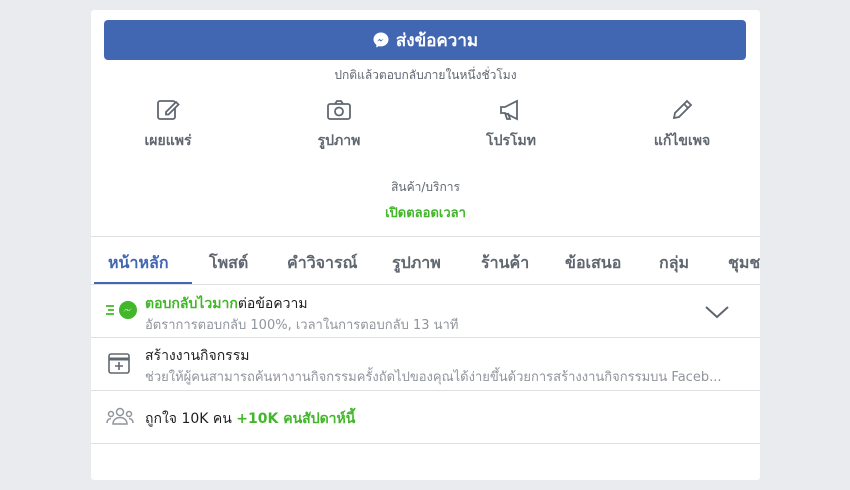 The height and width of the screenshot is (490, 850). Describe the element at coordinates (122, 312) in the screenshot. I see `fast-reply-icon` at that location.